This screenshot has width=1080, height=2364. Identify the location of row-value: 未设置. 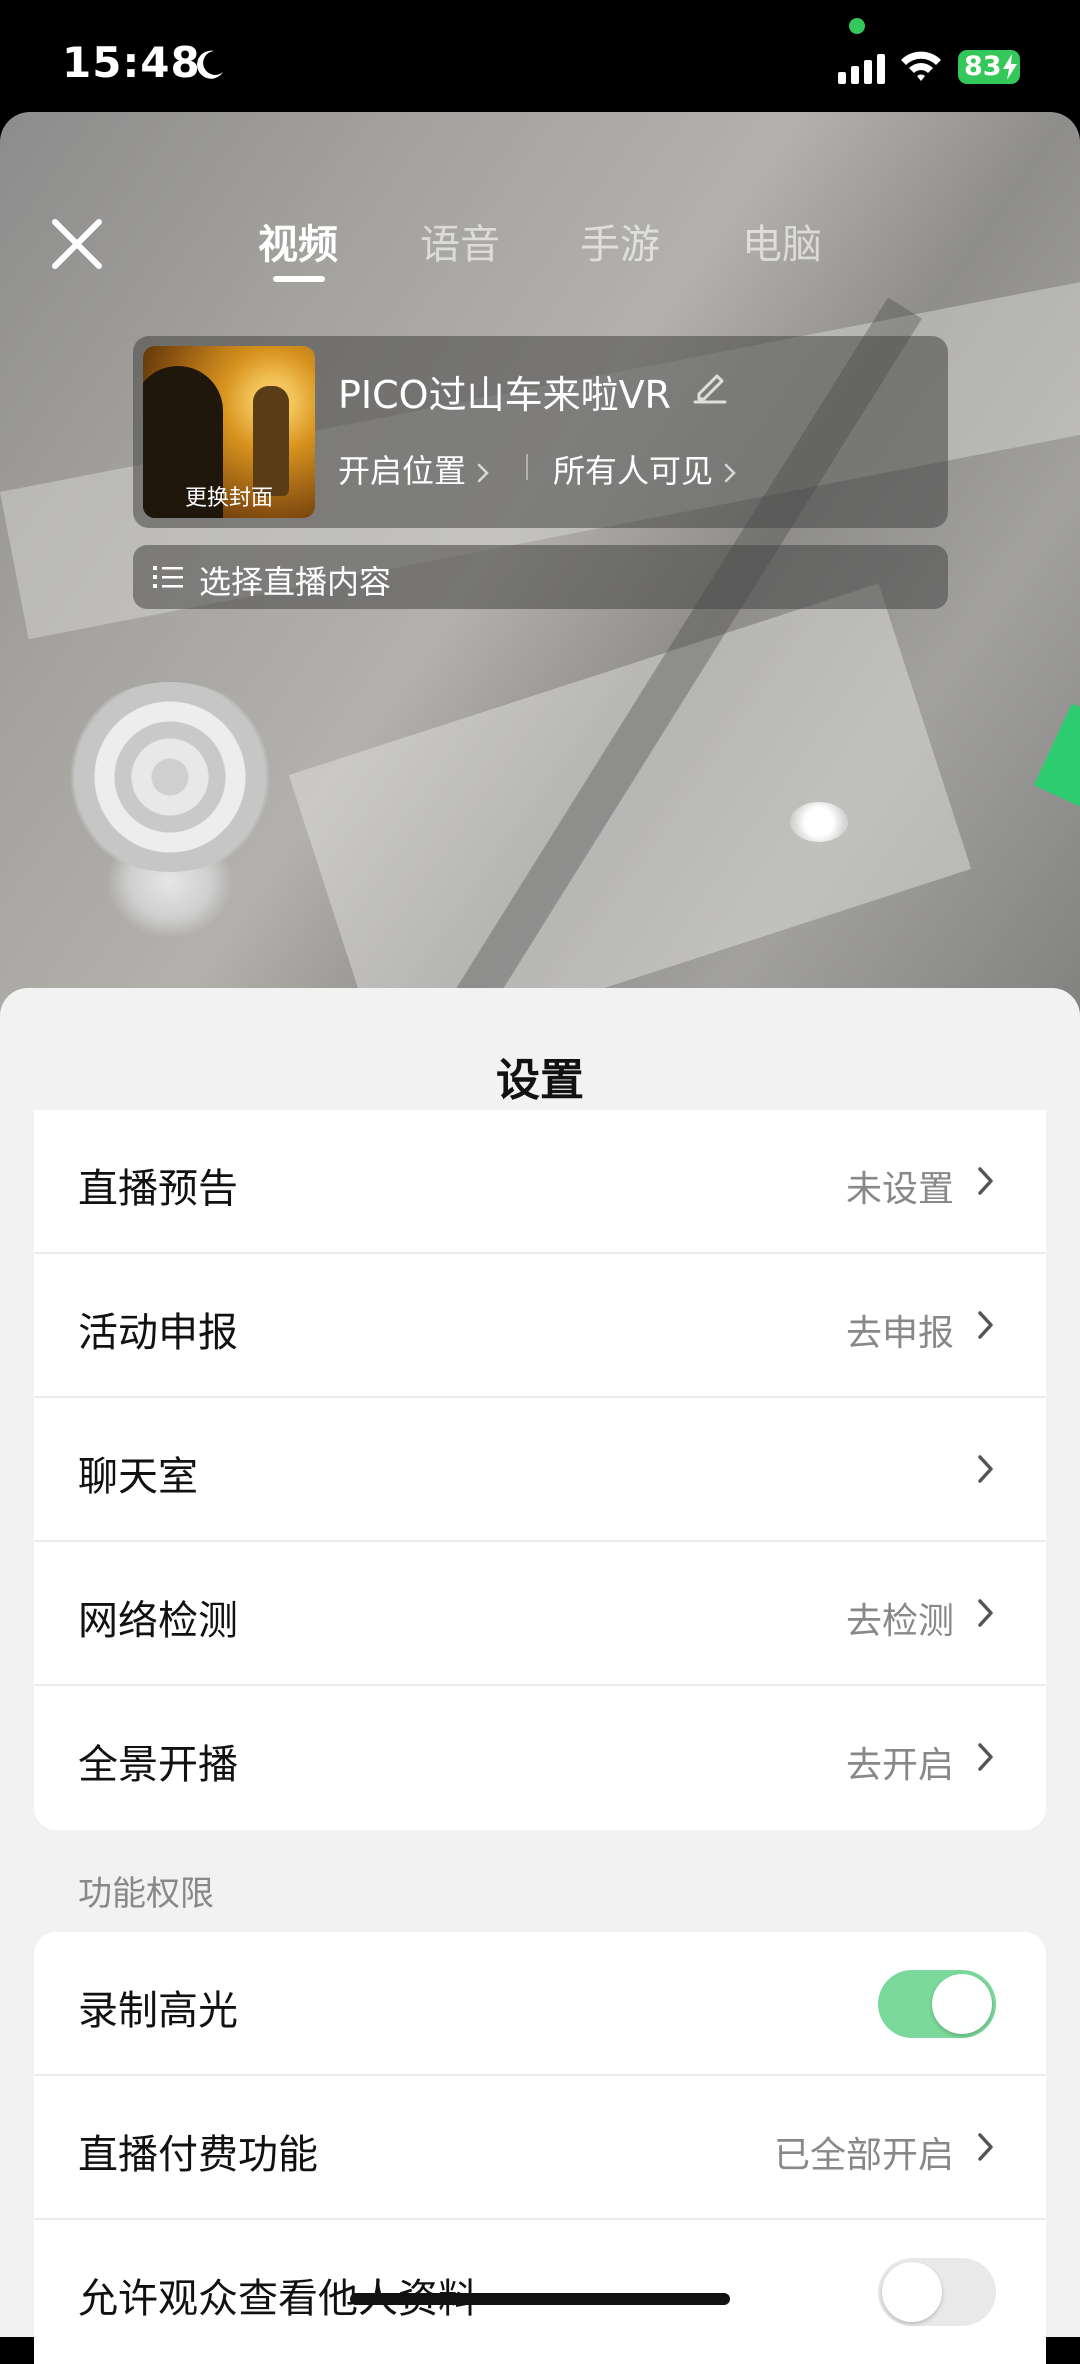
(899, 1189).